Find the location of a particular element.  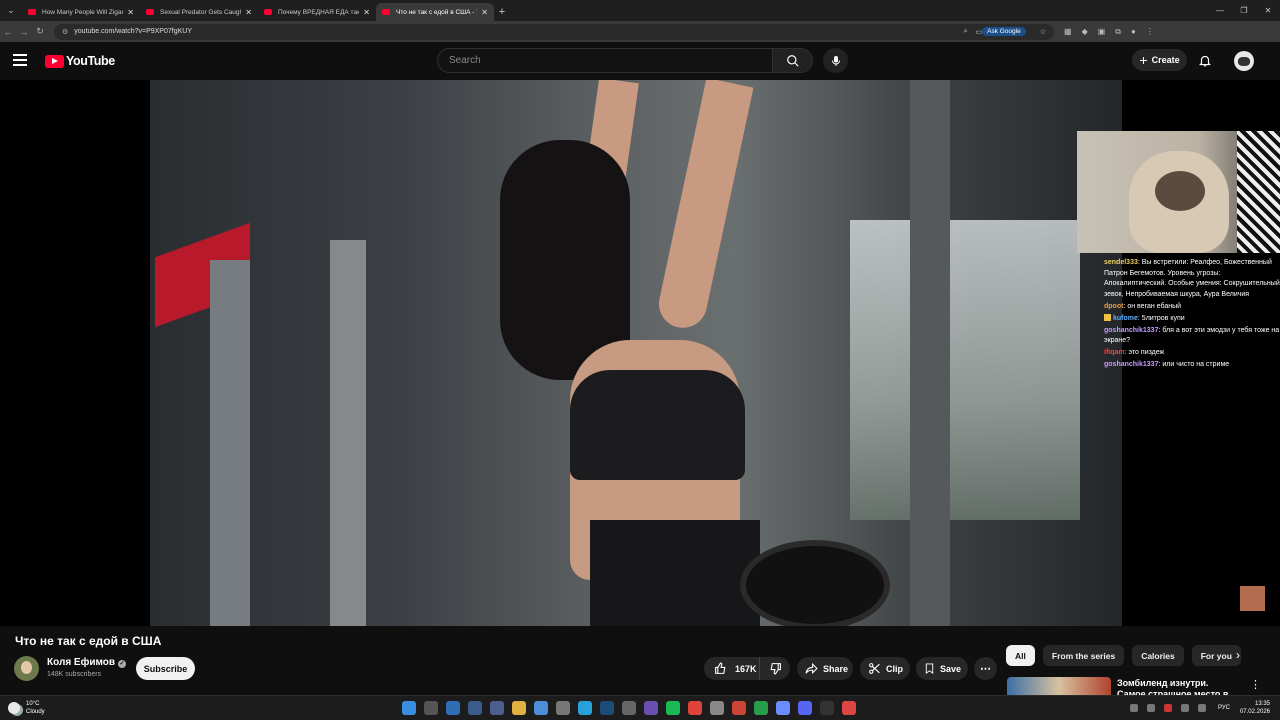

voice-search-button is located at coordinates (835, 60).